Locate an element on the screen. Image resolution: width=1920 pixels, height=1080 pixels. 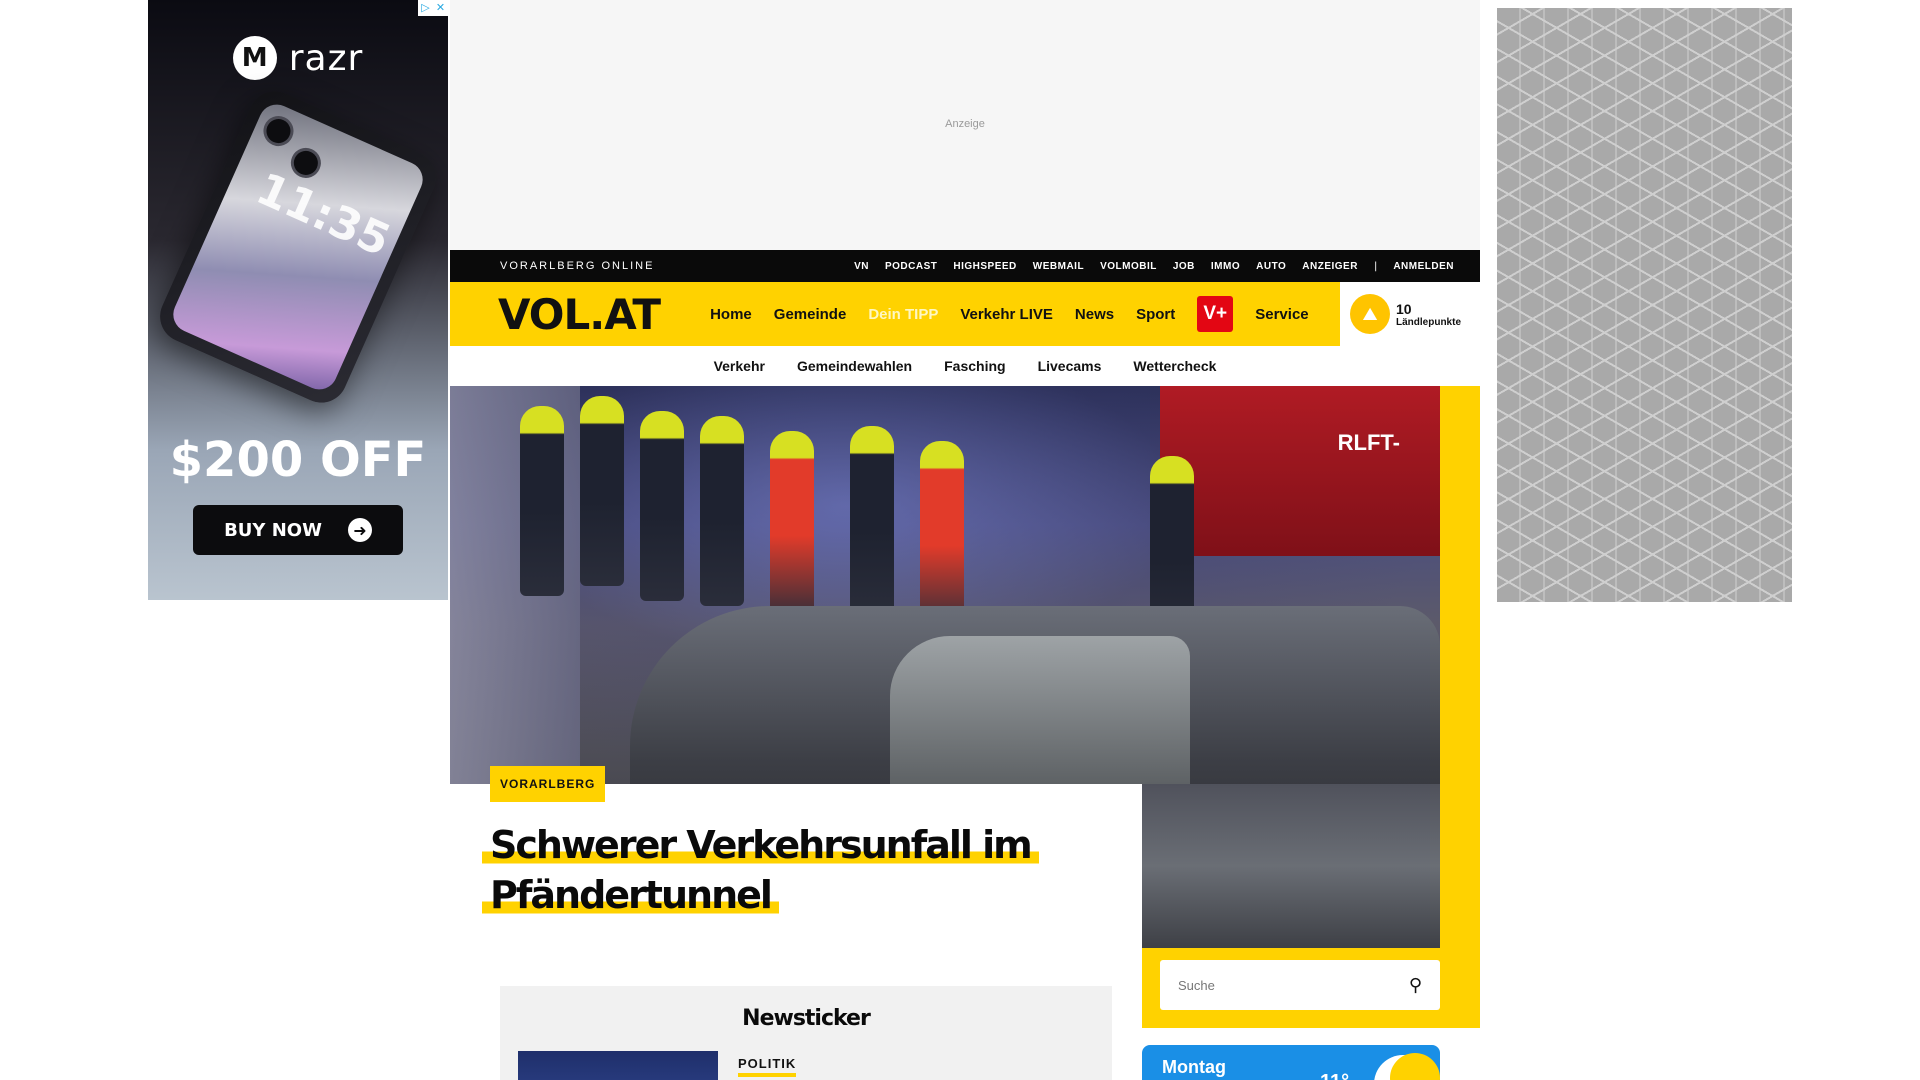
nav-home: Home is located at coordinates (731, 314).